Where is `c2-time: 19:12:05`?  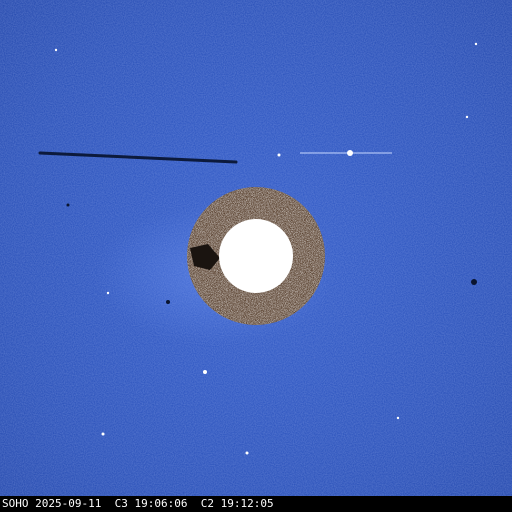
c2-time: 19:12:05 is located at coordinates (247, 503).